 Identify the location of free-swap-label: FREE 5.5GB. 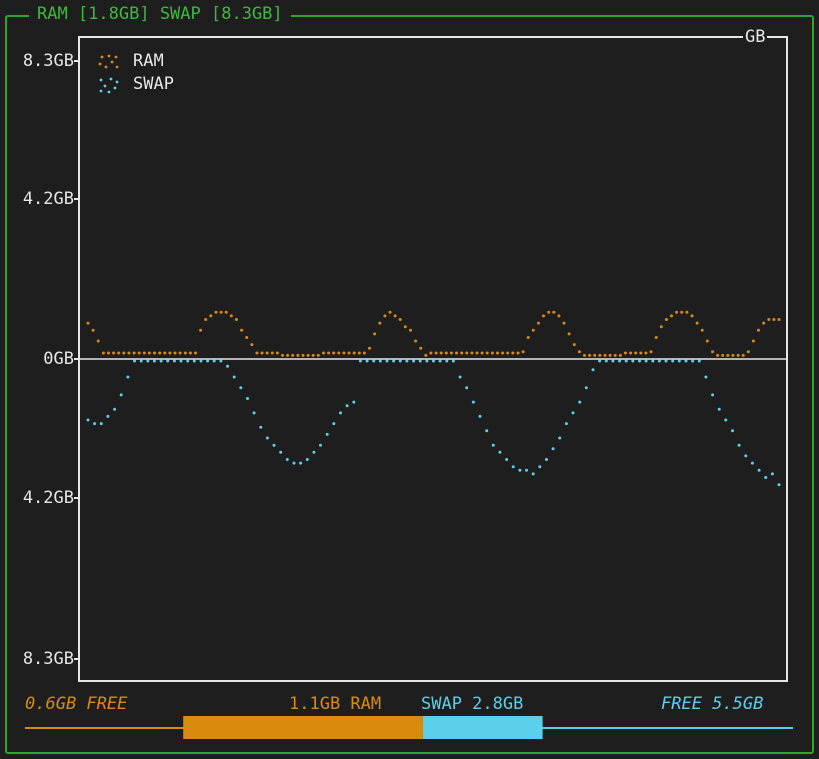
(712, 704).